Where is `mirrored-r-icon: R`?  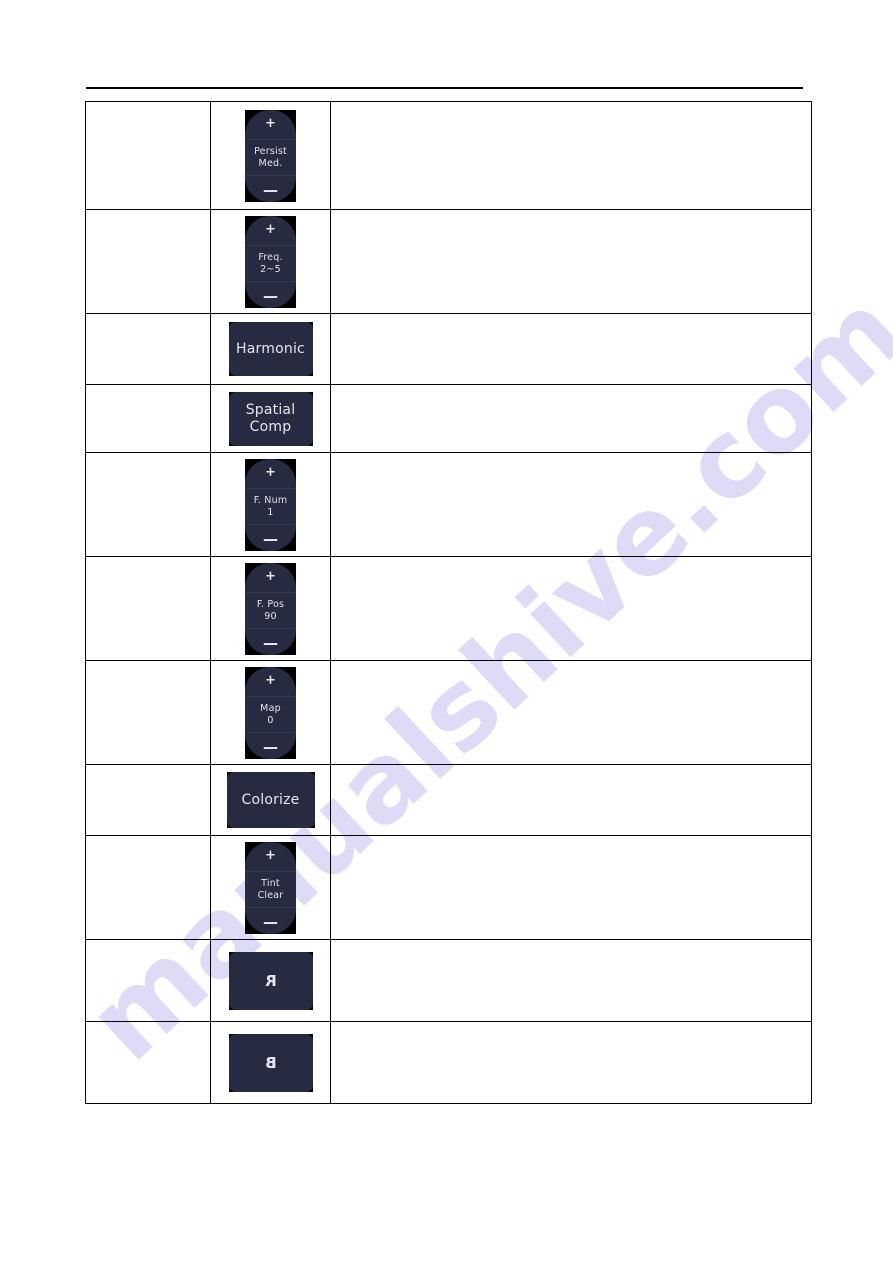
mirrored-r-icon: R is located at coordinates (270, 980).